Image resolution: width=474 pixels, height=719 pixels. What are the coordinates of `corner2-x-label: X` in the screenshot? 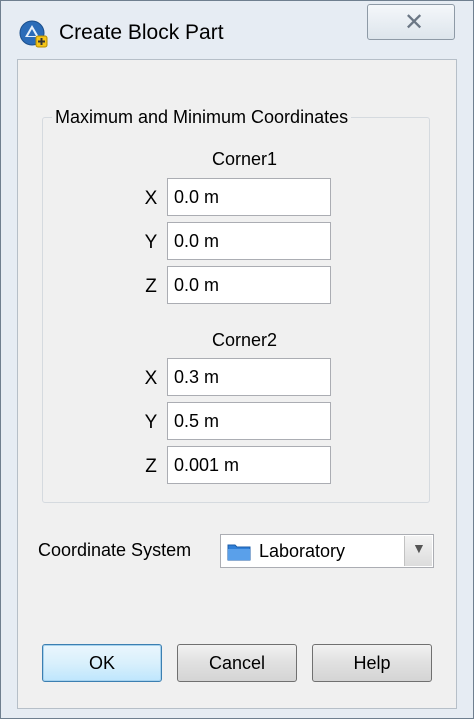 It's located at (151, 378).